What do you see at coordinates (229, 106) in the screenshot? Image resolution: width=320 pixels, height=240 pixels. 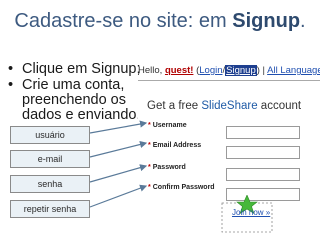 I see `brand-name: SlideShare` at bounding box center [229, 106].